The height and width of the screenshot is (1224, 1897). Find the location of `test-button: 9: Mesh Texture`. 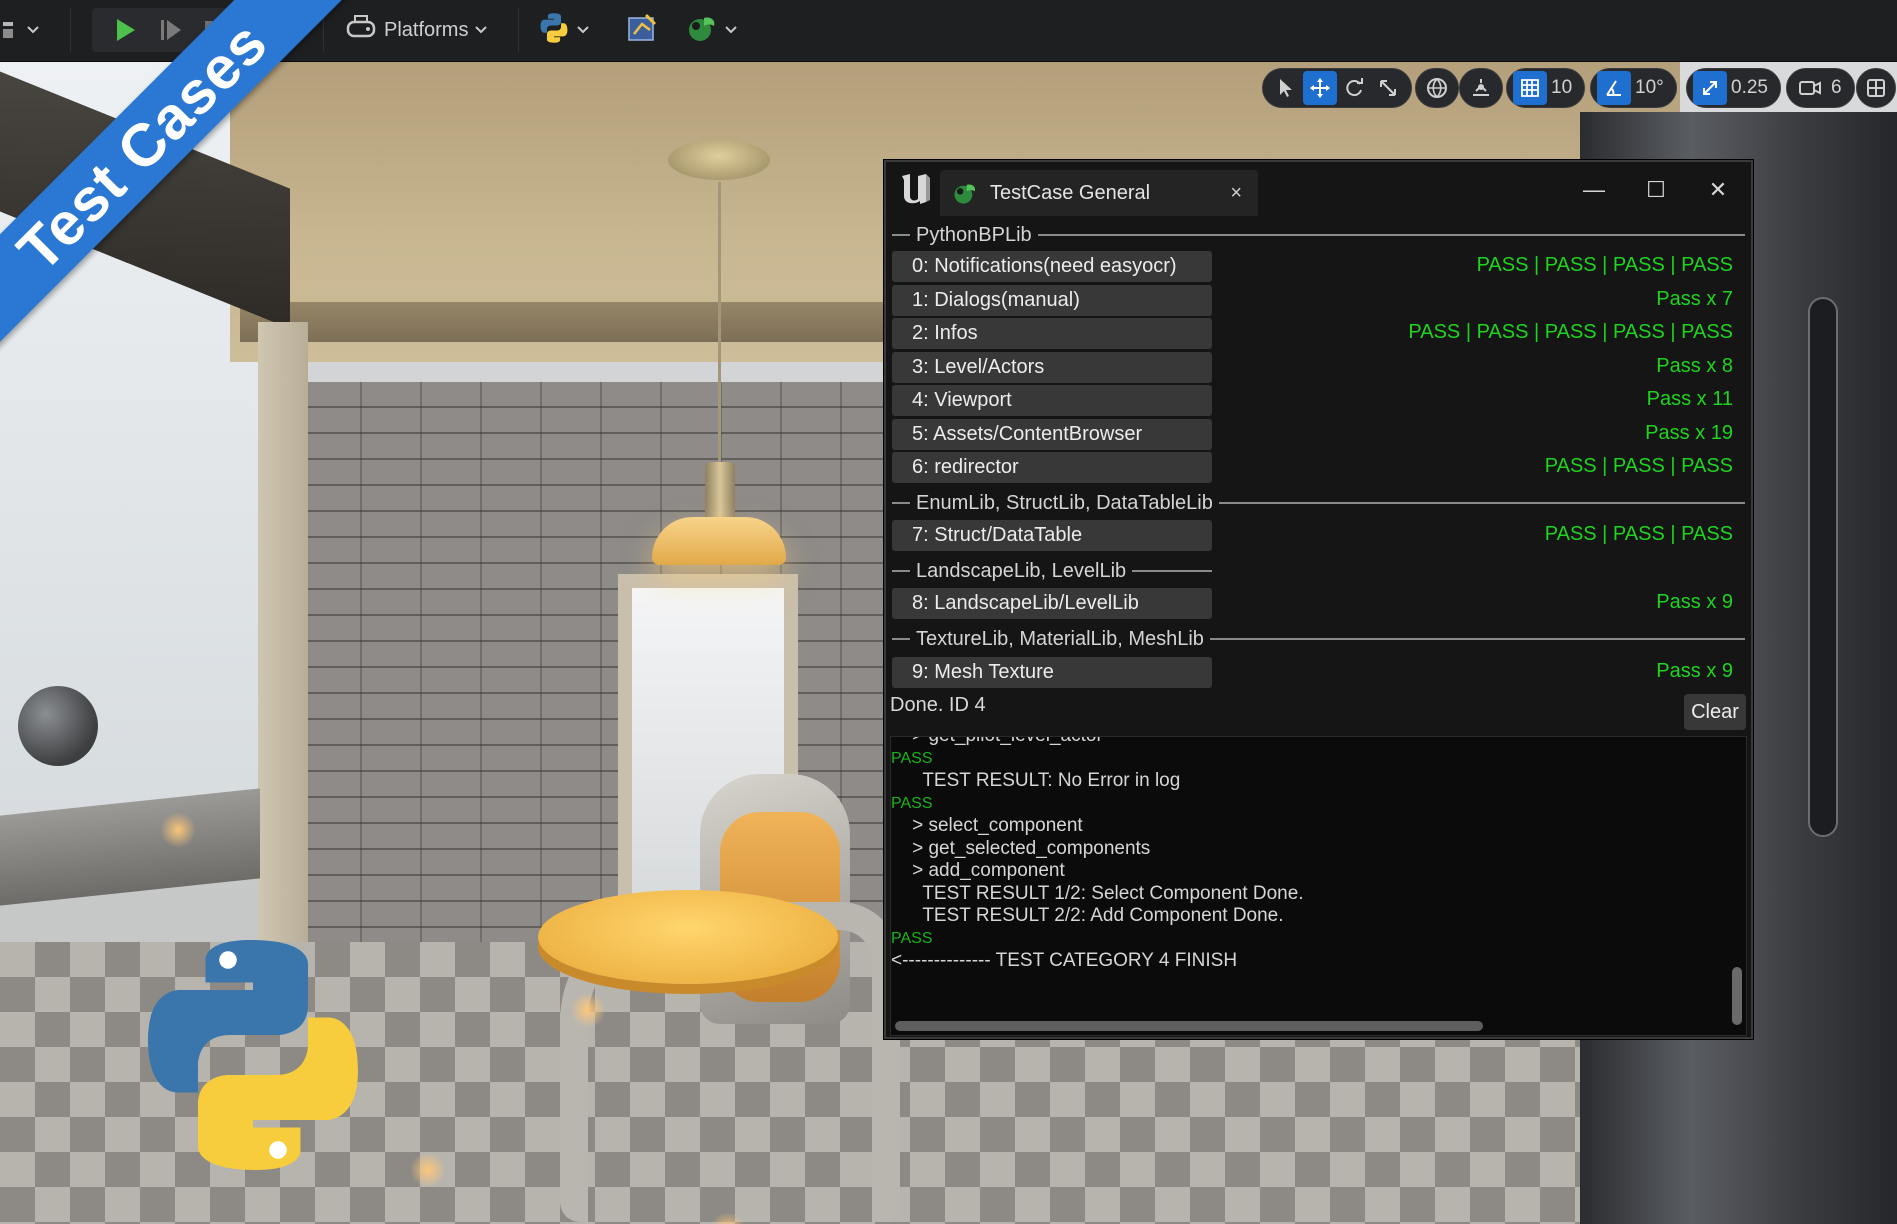

test-button: 9: Mesh Texture is located at coordinates (1052, 672).